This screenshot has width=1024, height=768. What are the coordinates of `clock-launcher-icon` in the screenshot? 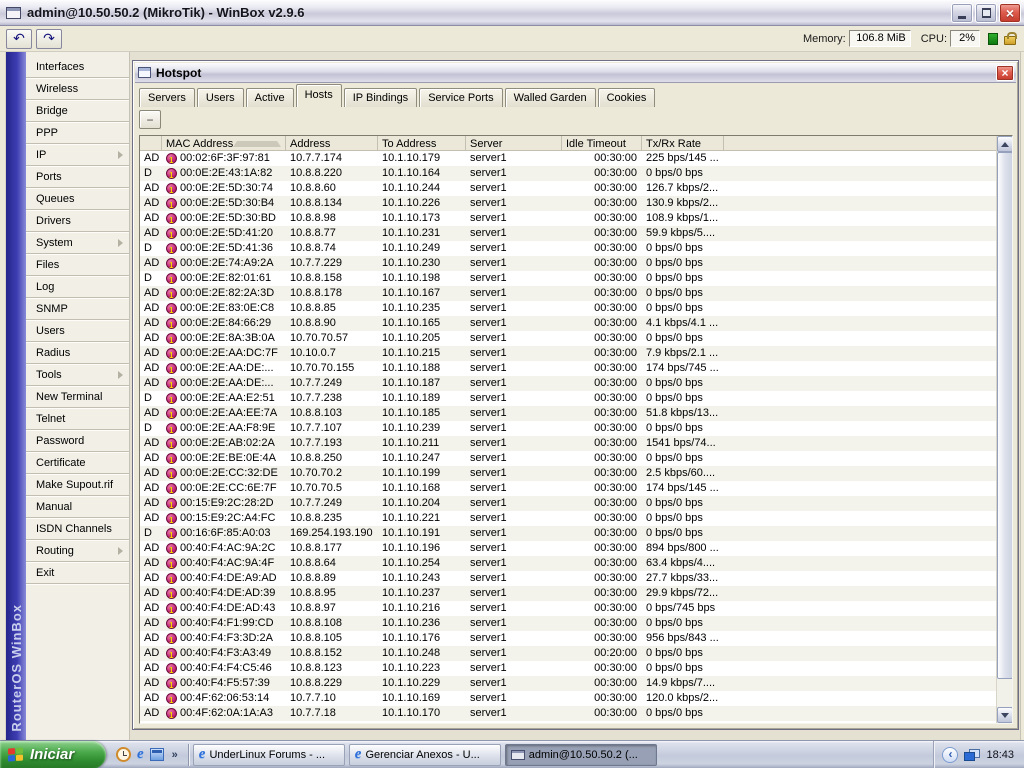 It's located at (123, 754).